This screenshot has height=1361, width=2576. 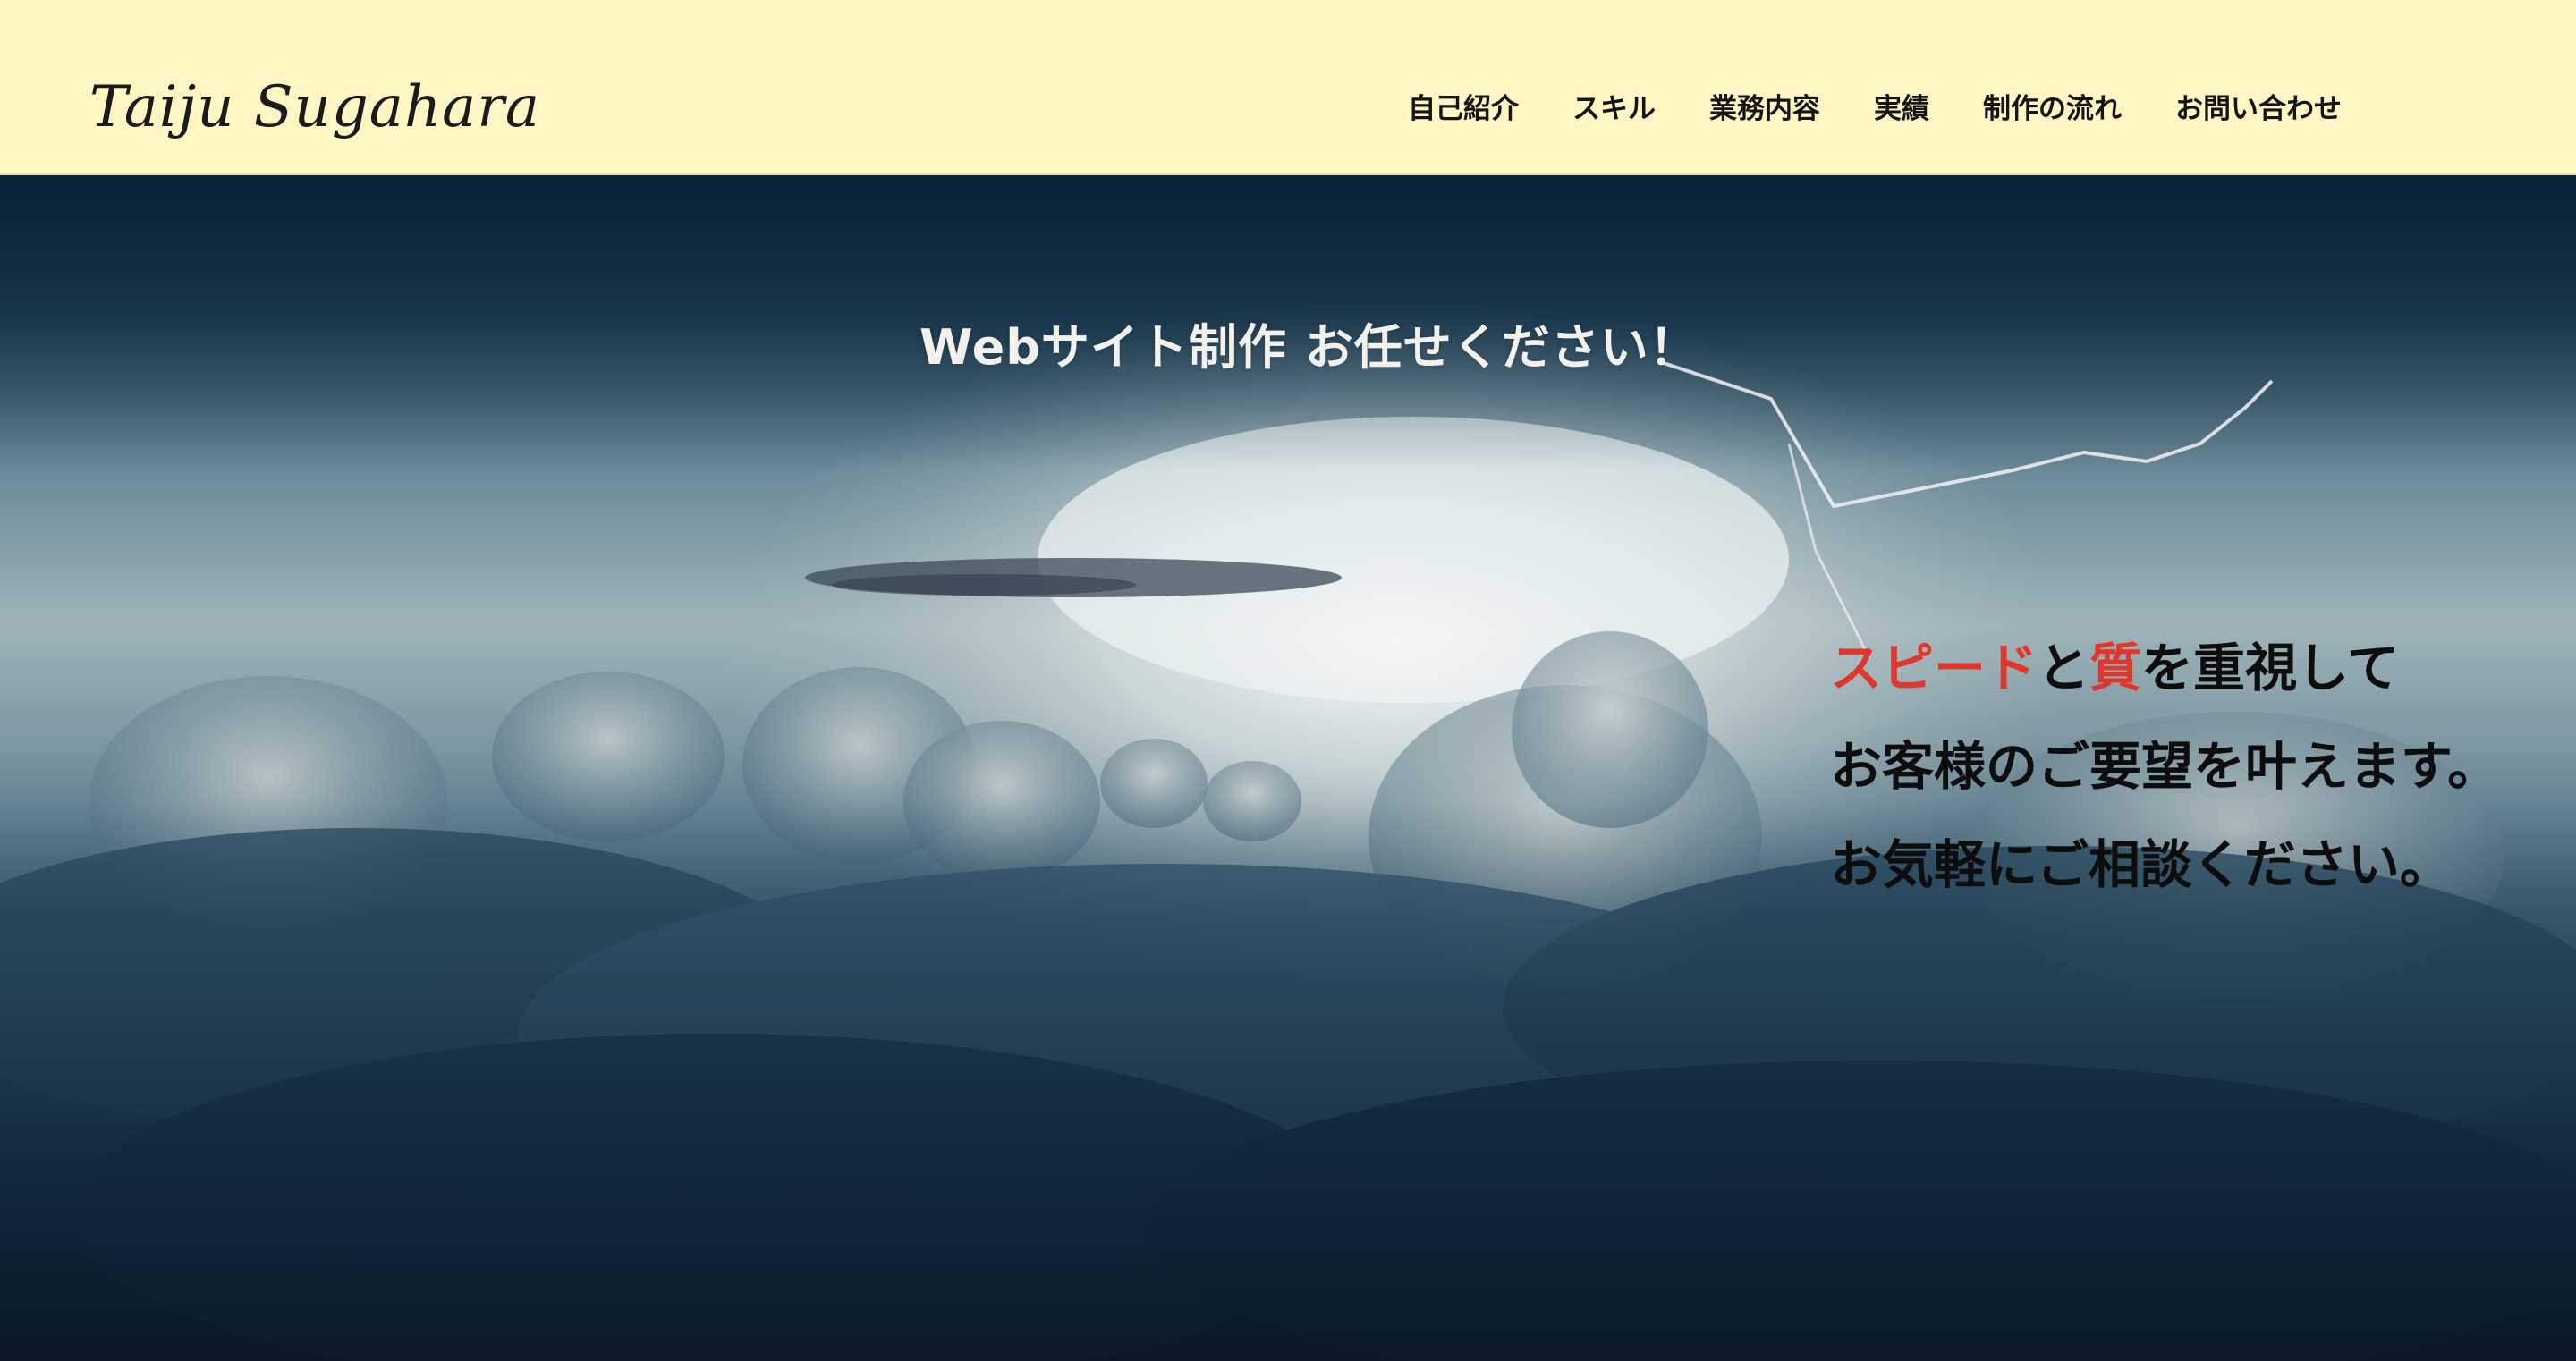 I want to click on main-nav: 自己紹介 スキル 業務内容 実績 制作の流れ お問い合わせ, so click(x=1848, y=109).